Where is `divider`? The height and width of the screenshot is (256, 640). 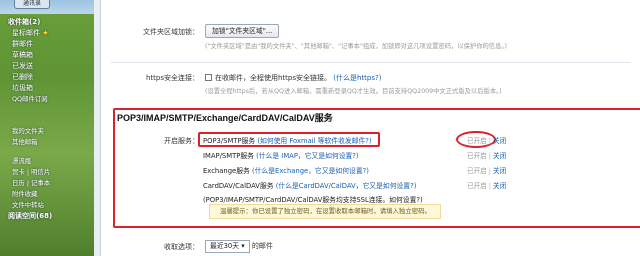 divider is located at coordinates (371, 62).